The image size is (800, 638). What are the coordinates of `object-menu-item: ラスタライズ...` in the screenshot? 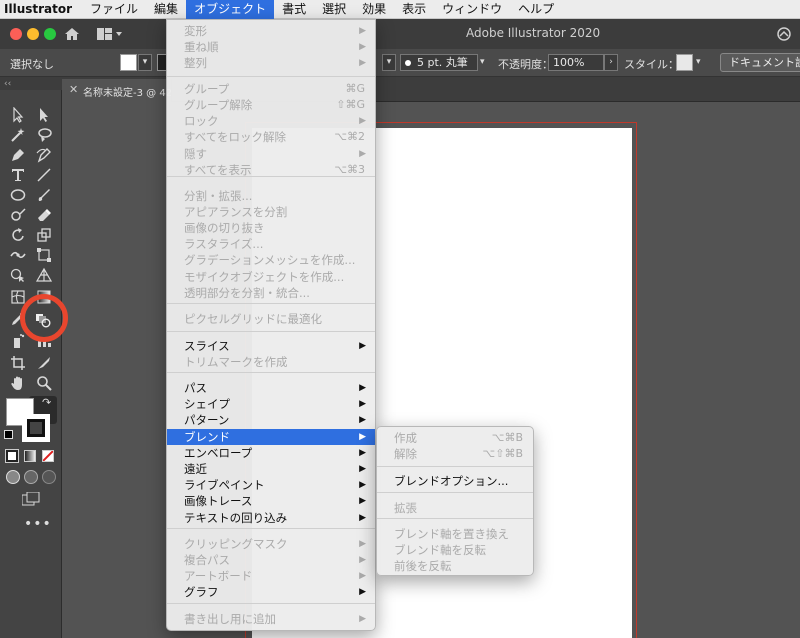 It's located at (271, 244).